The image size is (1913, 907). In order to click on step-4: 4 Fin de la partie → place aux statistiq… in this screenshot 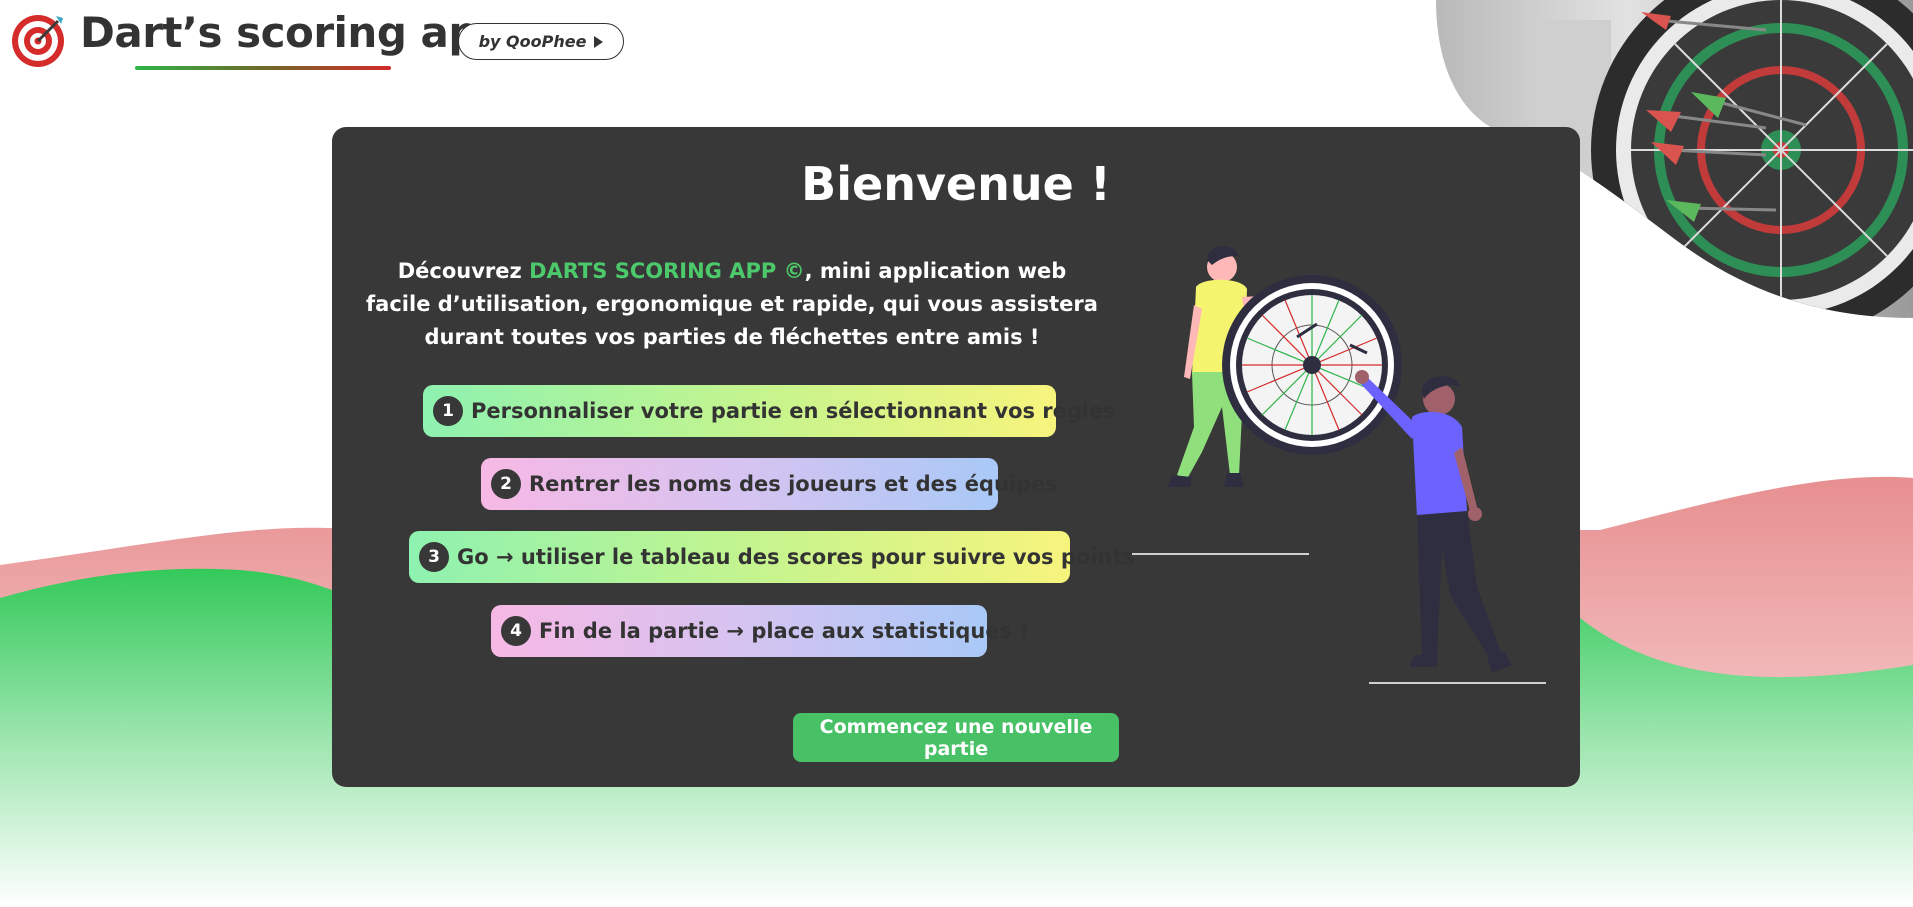, I will do `click(760, 631)`.